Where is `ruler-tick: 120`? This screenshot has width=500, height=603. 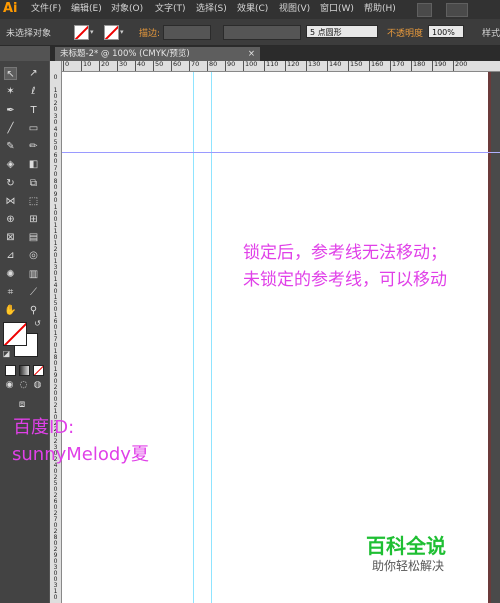 ruler-tick: 120 is located at coordinates (292, 66).